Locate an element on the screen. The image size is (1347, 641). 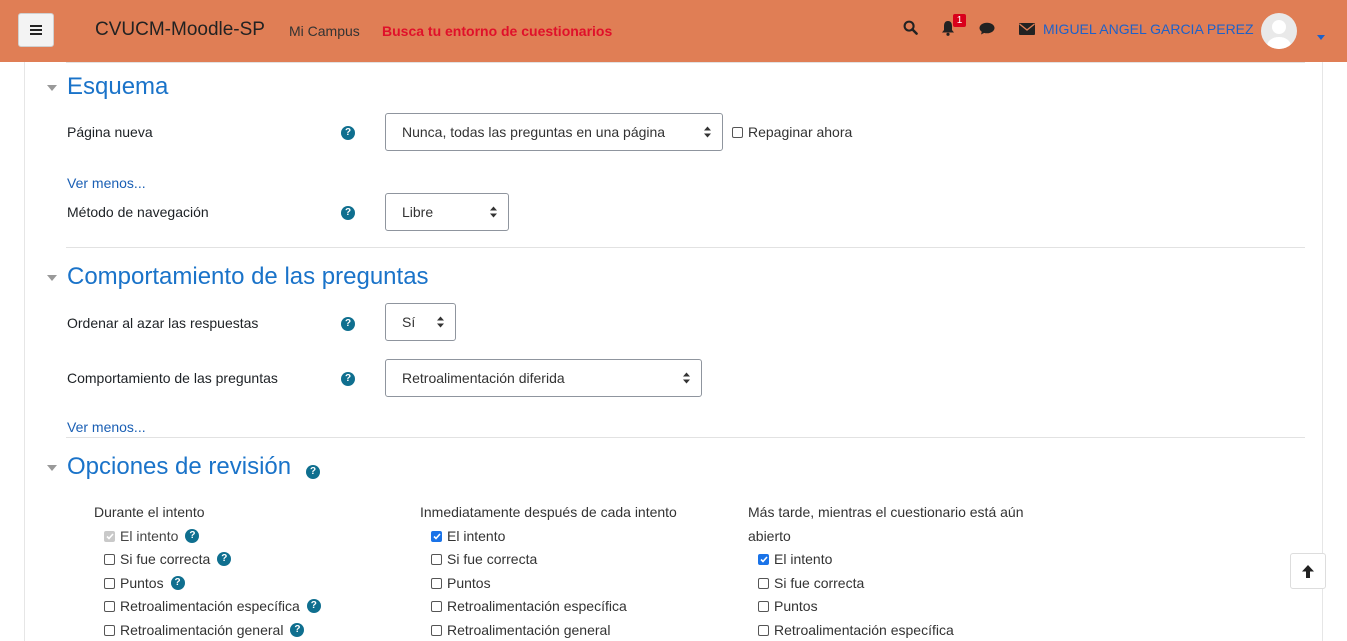
collapse-toggle-comportamiento is located at coordinates (52, 278).